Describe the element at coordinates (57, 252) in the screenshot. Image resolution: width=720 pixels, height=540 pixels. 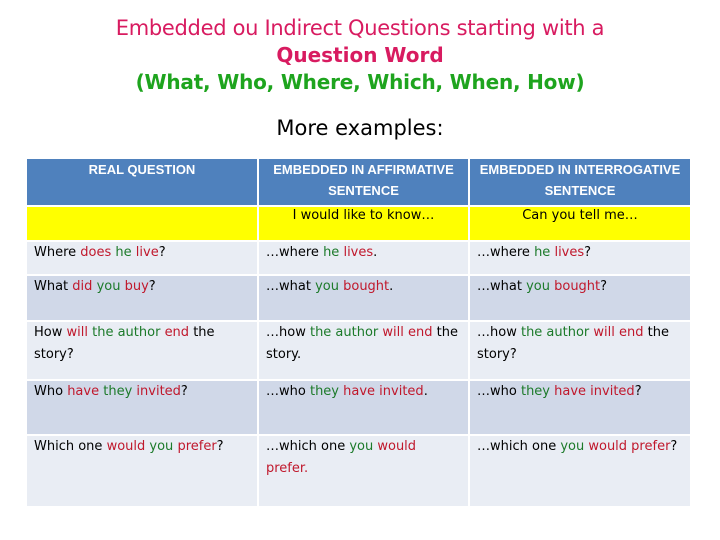
I see `text-segment: Where` at that location.